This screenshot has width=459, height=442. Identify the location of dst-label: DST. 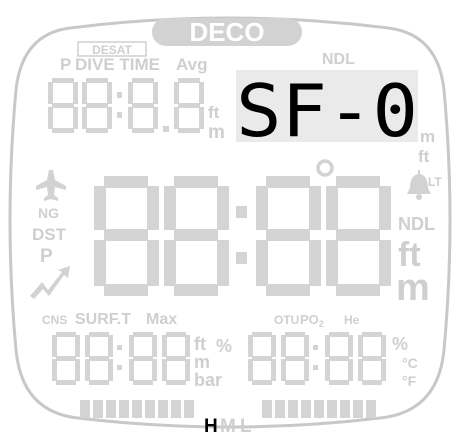
(49, 234).